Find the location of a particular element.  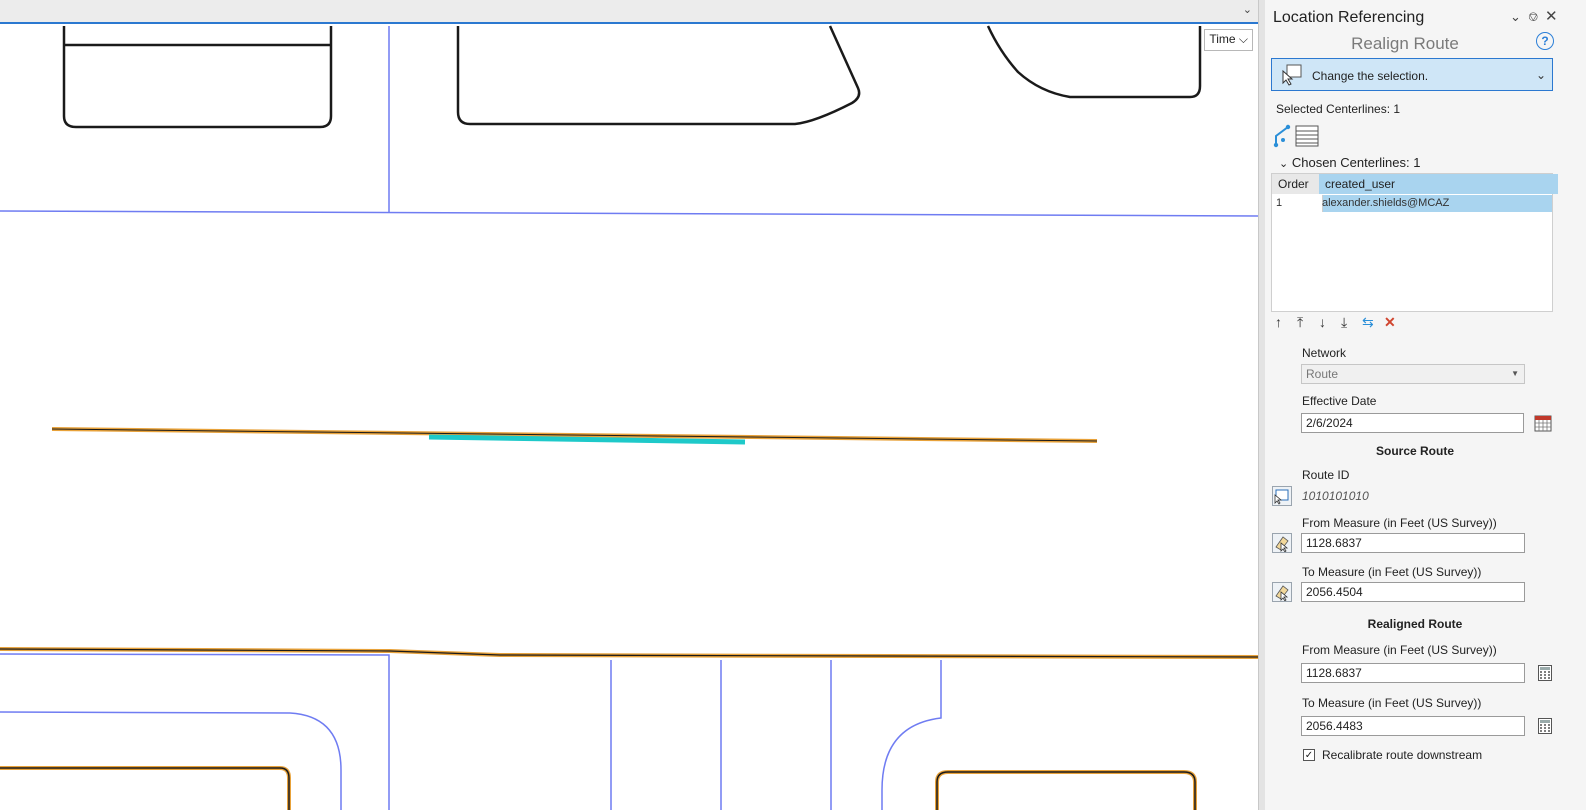

close-icon: ✕ is located at coordinates (1551, 16).